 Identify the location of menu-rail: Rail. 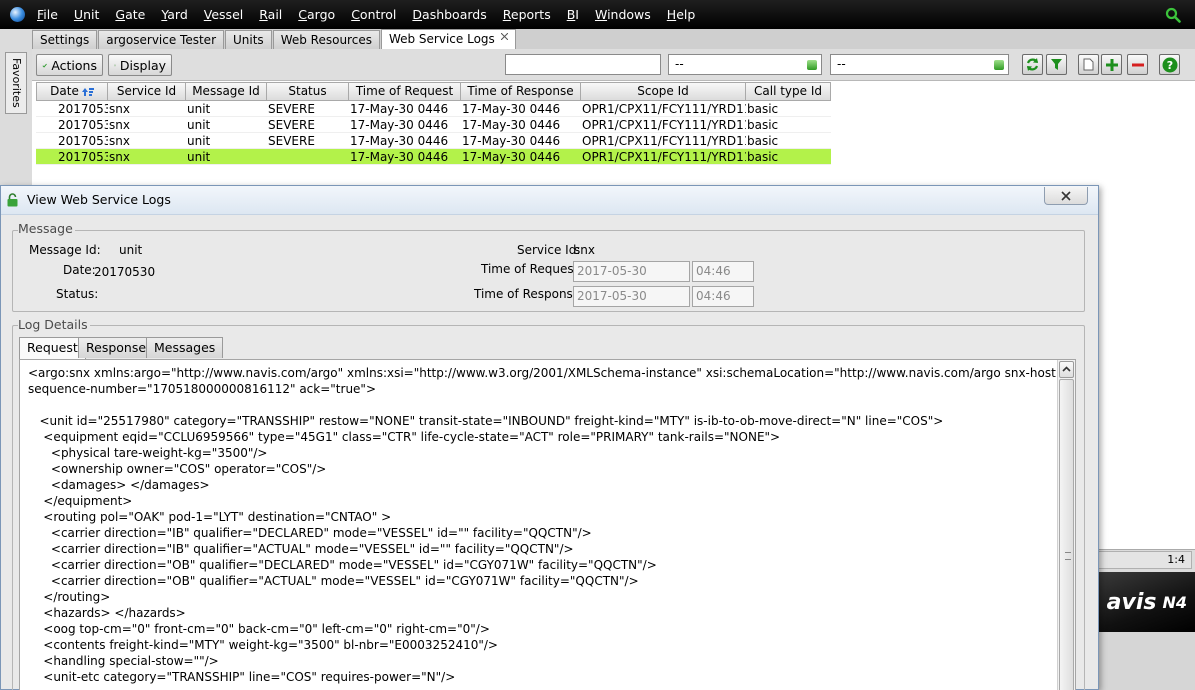
(270, 14).